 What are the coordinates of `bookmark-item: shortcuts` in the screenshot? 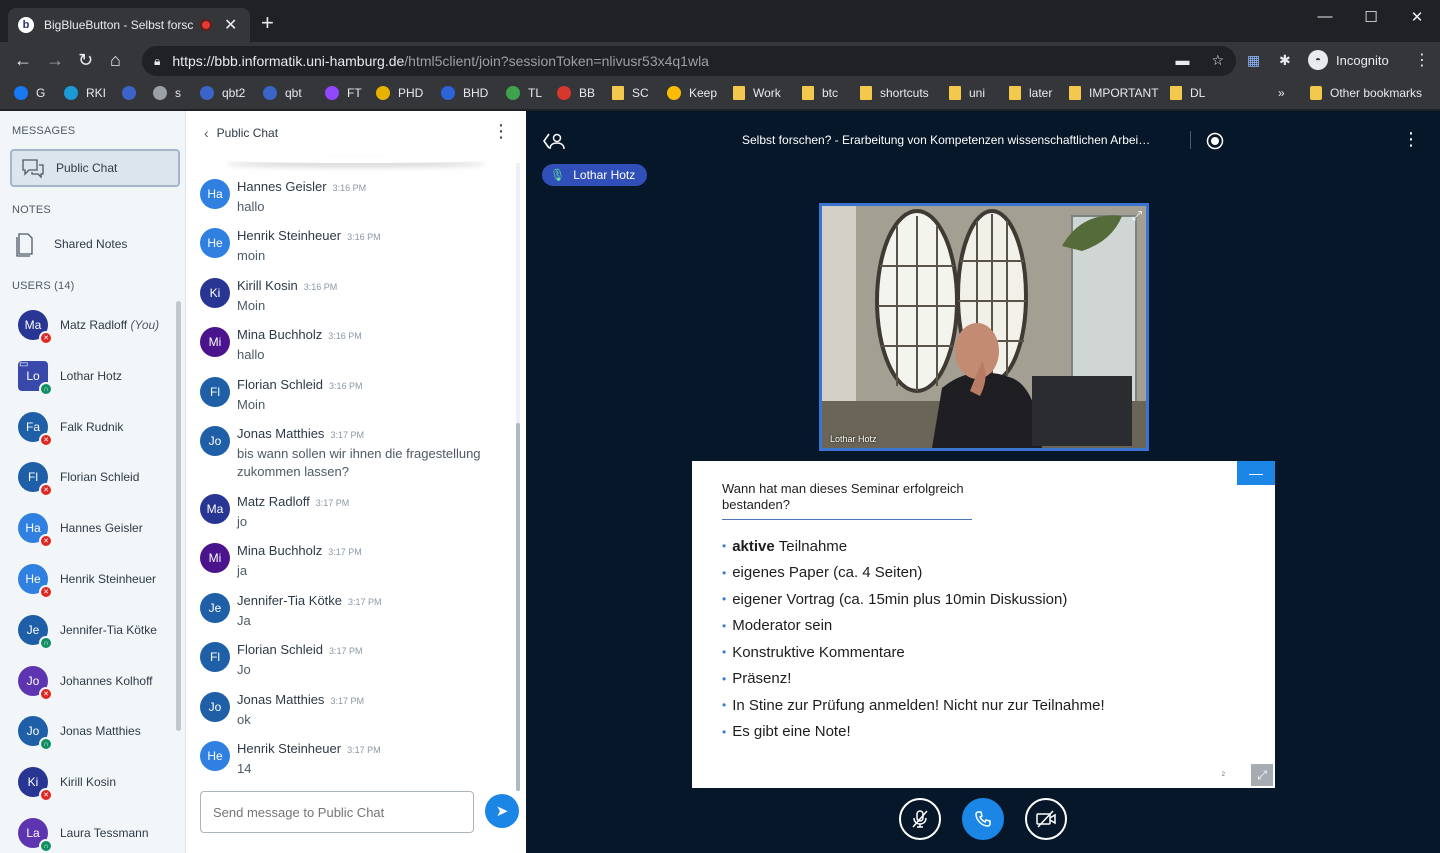 It's located at (894, 93).